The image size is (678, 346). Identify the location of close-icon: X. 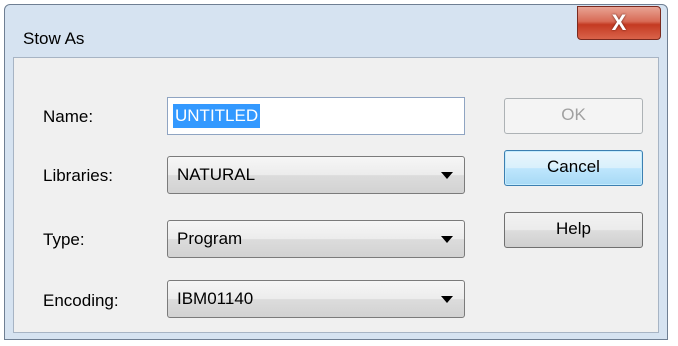
(619, 22).